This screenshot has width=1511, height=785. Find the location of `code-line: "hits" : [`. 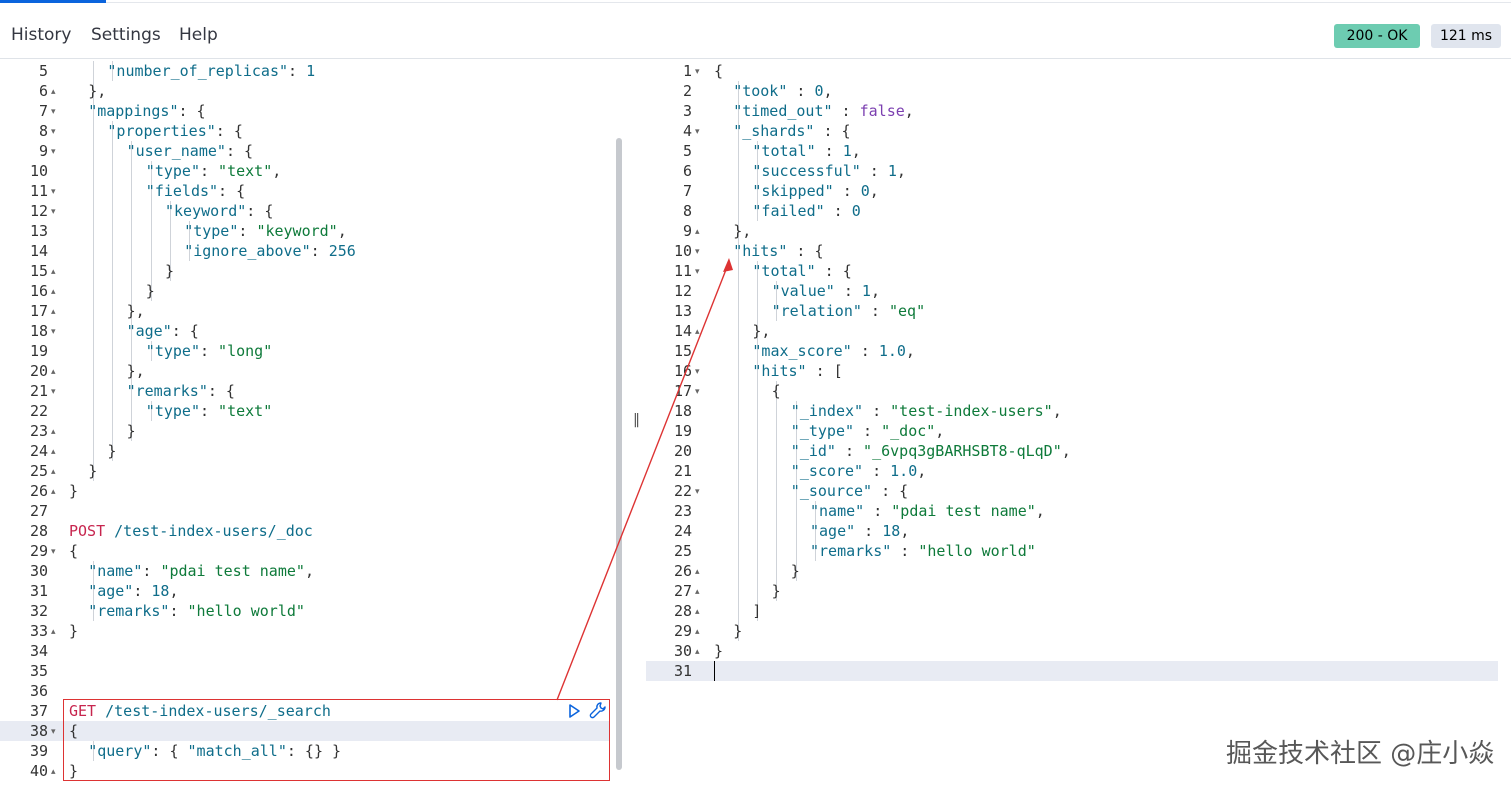

code-line: "hits" : [ is located at coordinates (797, 371).